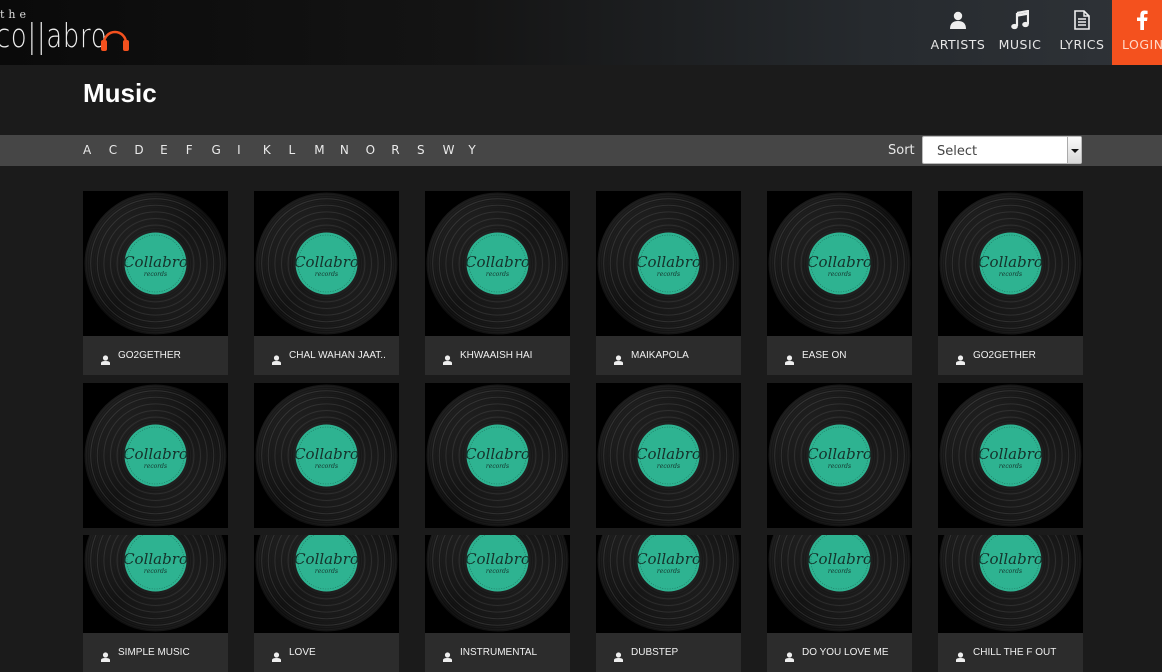 The width and height of the screenshot is (1162, 672). Describe the element at coordinates (337, 355) in the screenshot. I see `song-title: CHAL WAHAN JAAT..` at that location.